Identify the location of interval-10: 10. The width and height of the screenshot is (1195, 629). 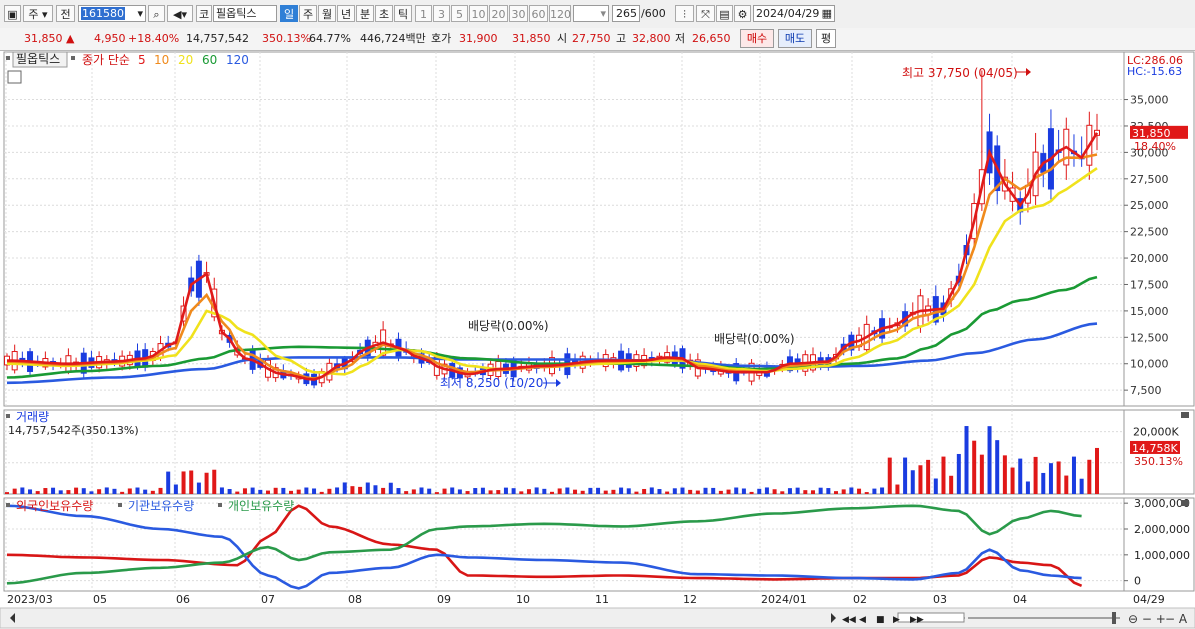
(478, 13).